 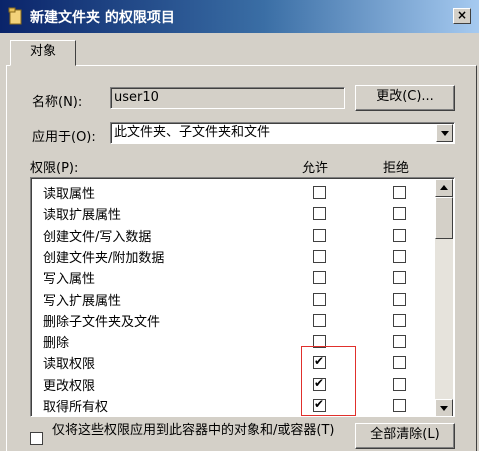 What do you see at coordinates (69, 194) in the screenshot?
I see `permission-label: 读取属性` at bounding box center [69, 194].